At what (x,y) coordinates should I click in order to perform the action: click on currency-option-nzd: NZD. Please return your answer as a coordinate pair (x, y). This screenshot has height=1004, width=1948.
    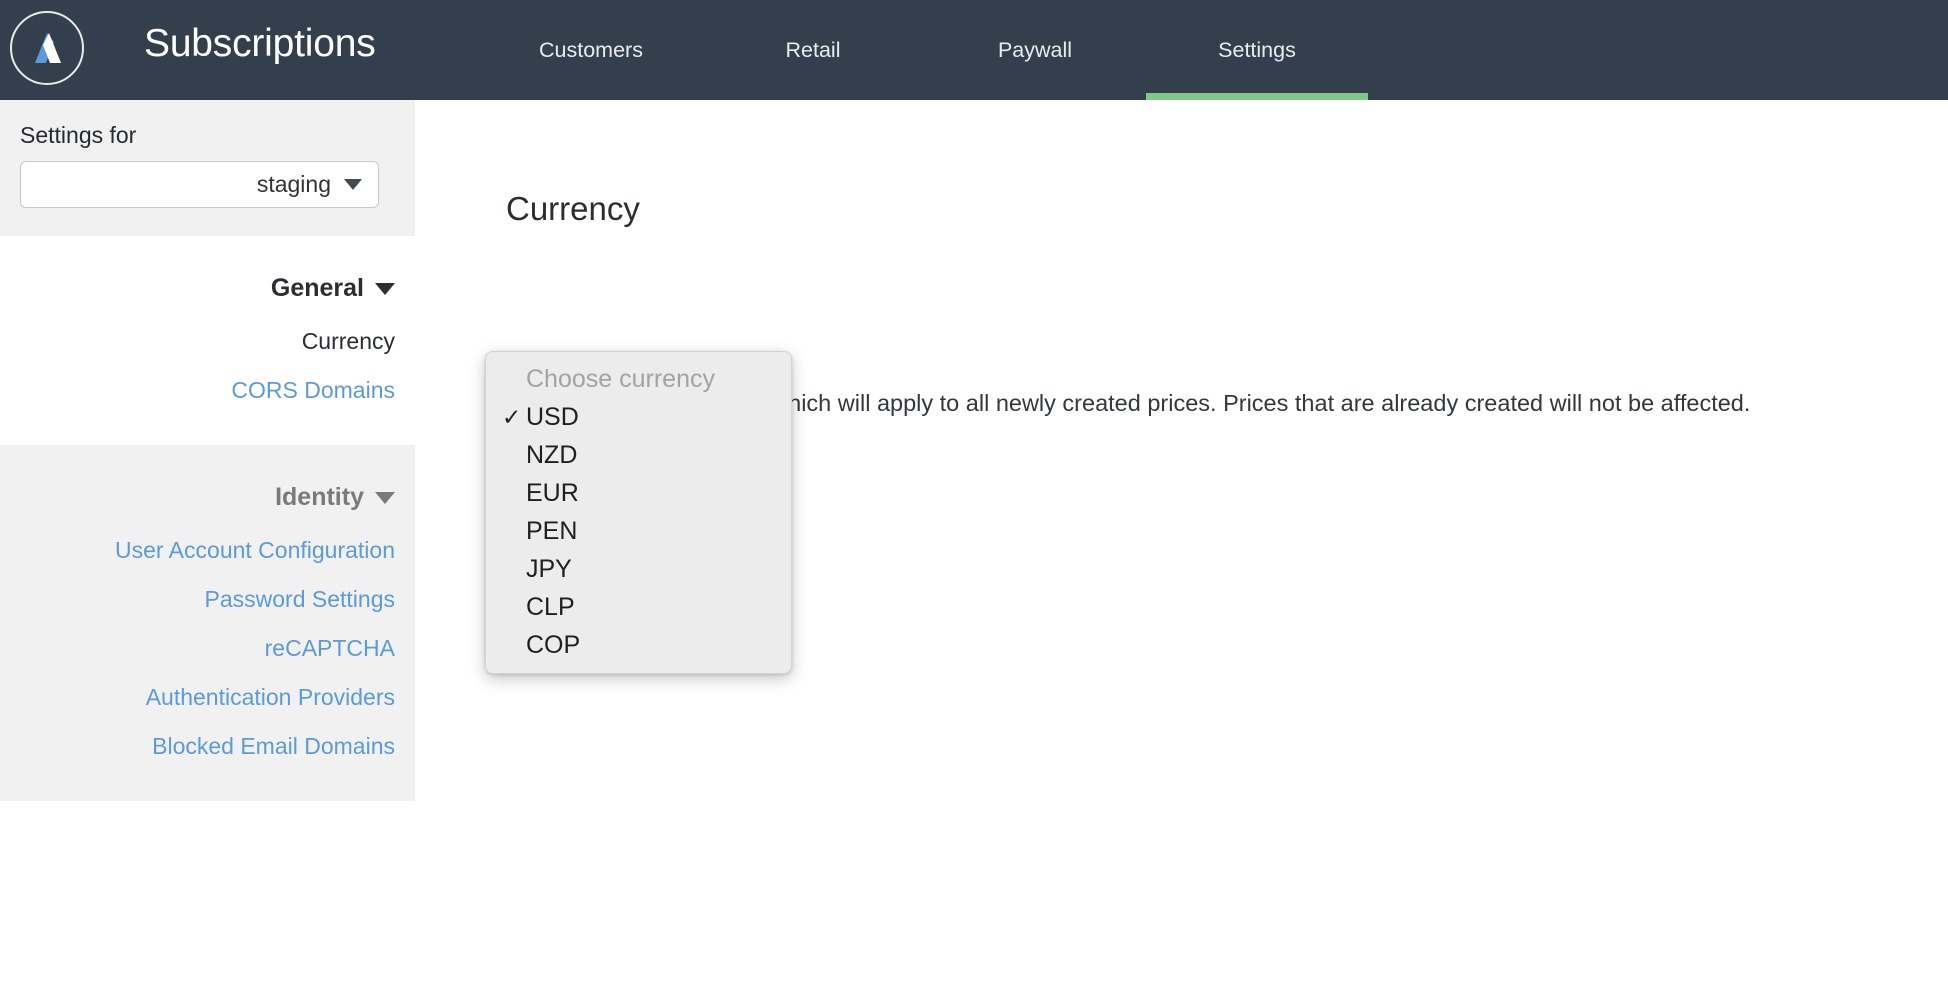
    Looking at the image, I should click on (638, 455).